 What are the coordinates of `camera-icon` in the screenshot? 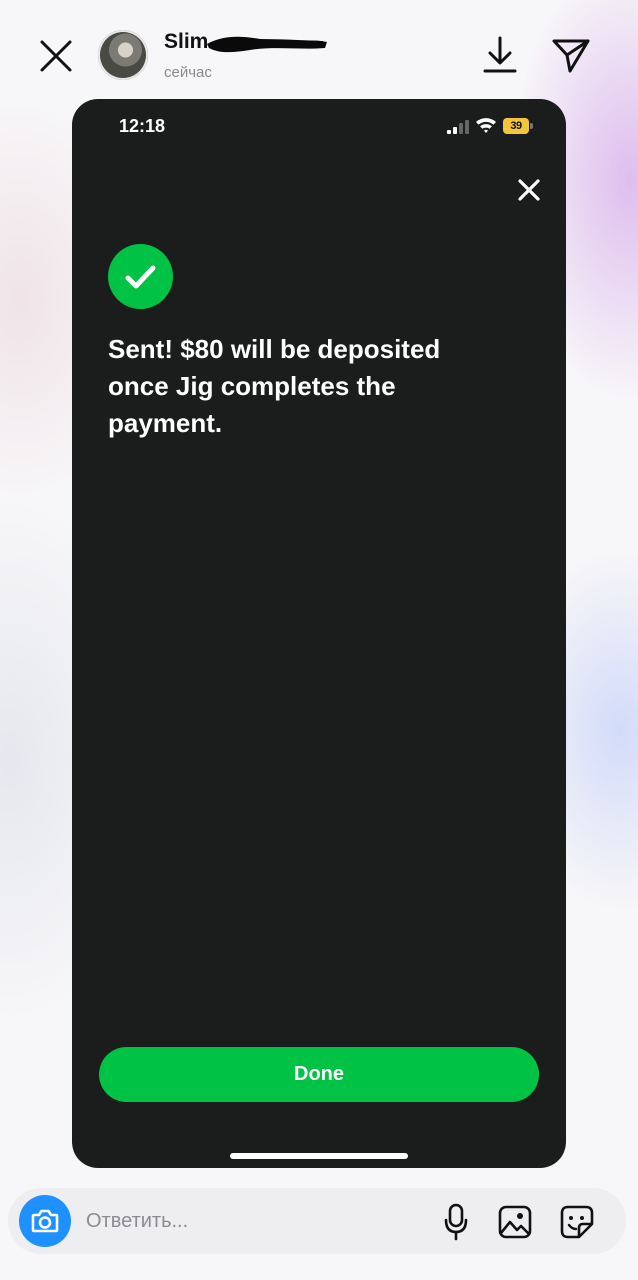 It's located at (45, 1221).